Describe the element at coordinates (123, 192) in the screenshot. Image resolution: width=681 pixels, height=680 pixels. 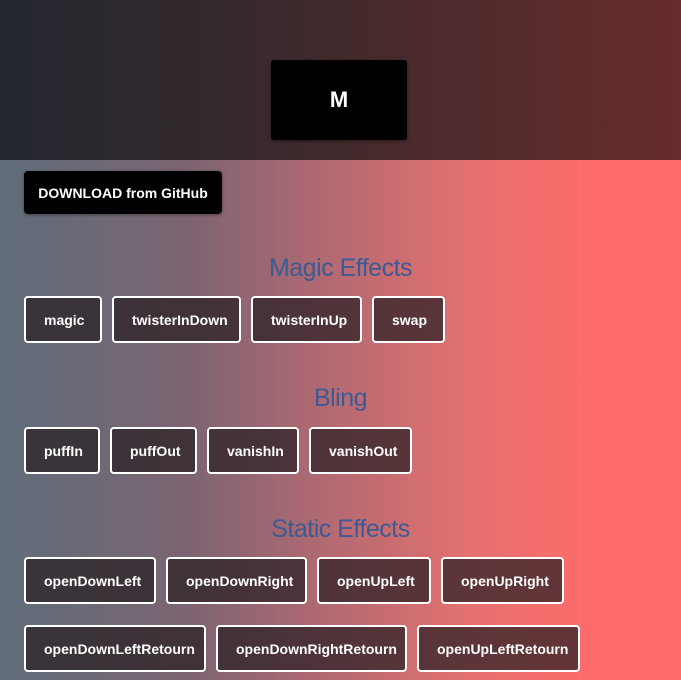
I see `download-github-button: DOWNLOAD from GitHub` at that location.